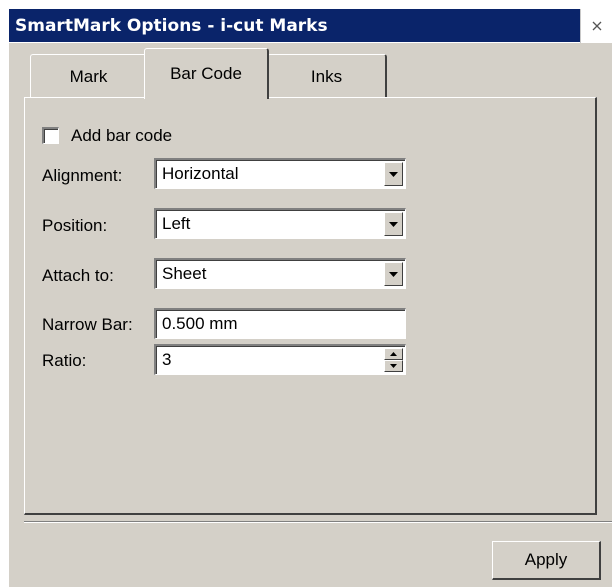 This screenshot has width=612, height=587. I want to click on tab-mark-label: Mark, so click(88, 76).